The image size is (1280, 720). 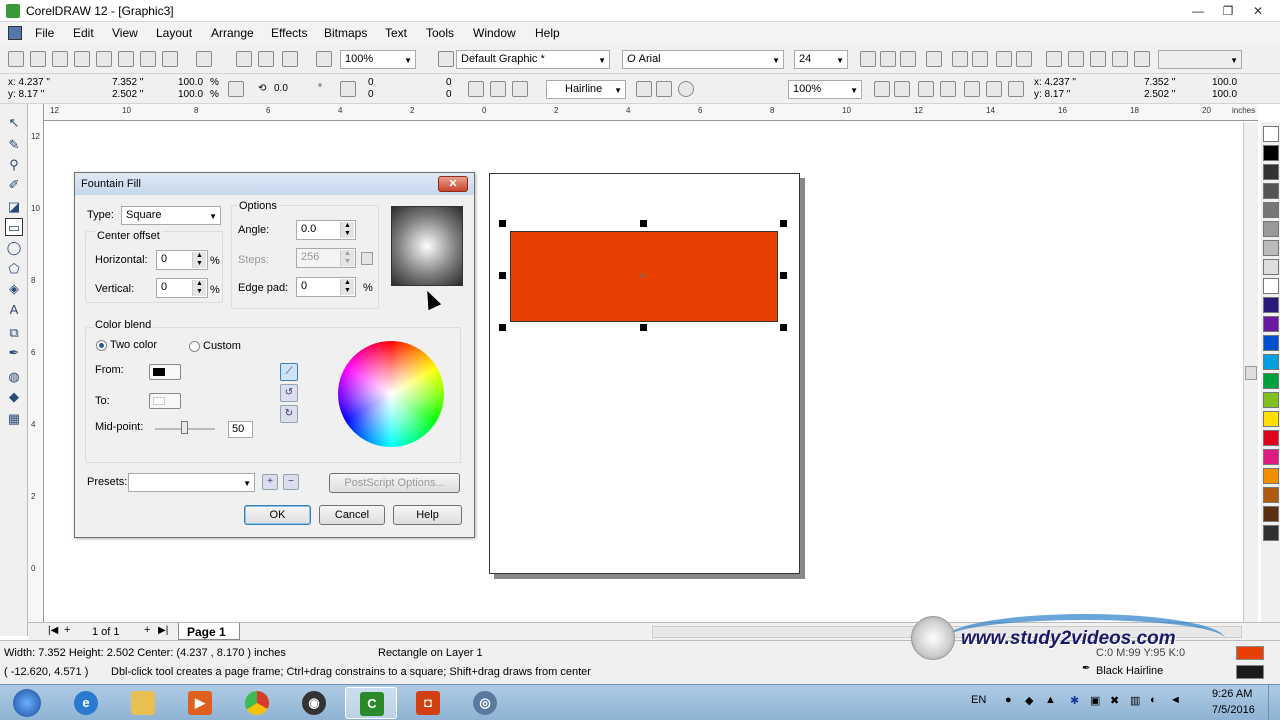 What do you see at coordinates (170, 59) in the screenshot?
I see `undo-icon` at bounding box center [170, 59].